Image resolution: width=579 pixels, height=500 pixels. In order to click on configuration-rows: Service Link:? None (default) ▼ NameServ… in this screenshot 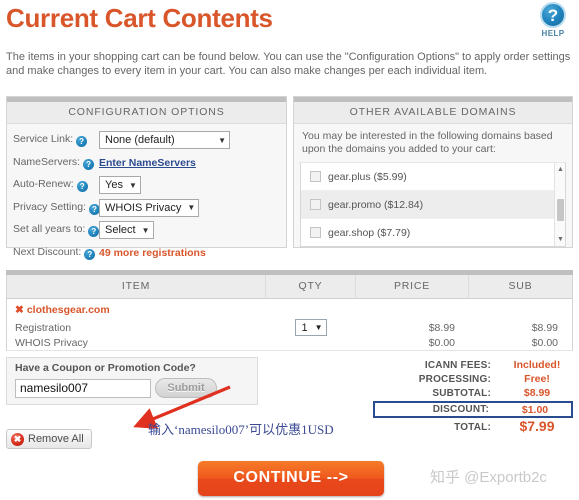, I will do `click(146, 193)`.